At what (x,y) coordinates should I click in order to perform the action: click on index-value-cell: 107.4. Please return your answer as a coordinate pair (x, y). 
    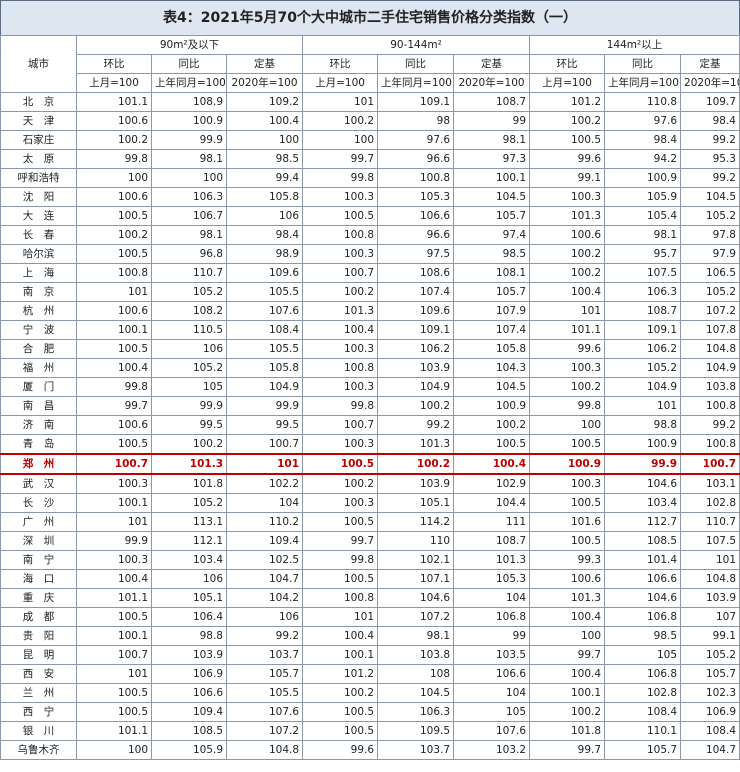
    Looking at the image, I should click on (416, 292).